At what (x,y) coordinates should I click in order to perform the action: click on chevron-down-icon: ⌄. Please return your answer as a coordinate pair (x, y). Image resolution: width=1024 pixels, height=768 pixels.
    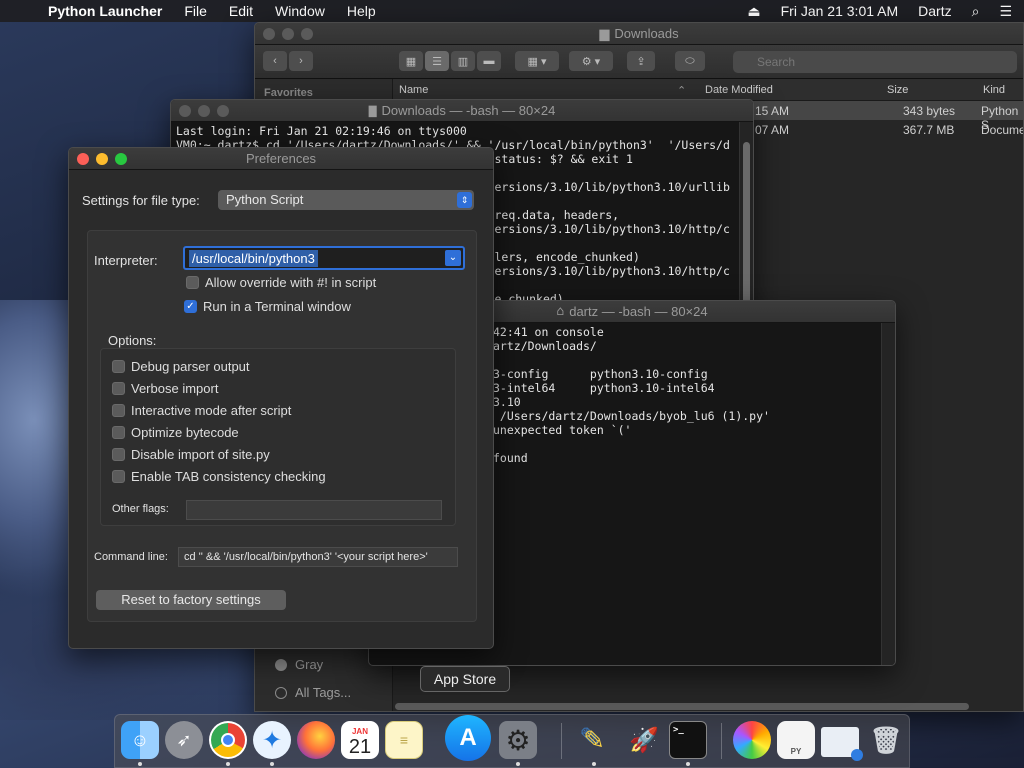
    Looking at the image, I should click on (453, 258).